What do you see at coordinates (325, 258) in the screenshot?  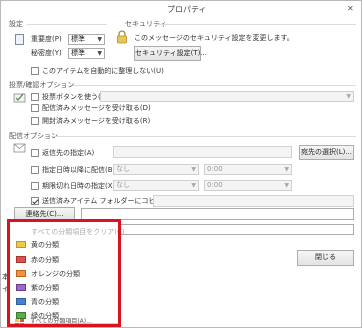 I see `close-button: 閉じる` at bounding box center [325, 258].